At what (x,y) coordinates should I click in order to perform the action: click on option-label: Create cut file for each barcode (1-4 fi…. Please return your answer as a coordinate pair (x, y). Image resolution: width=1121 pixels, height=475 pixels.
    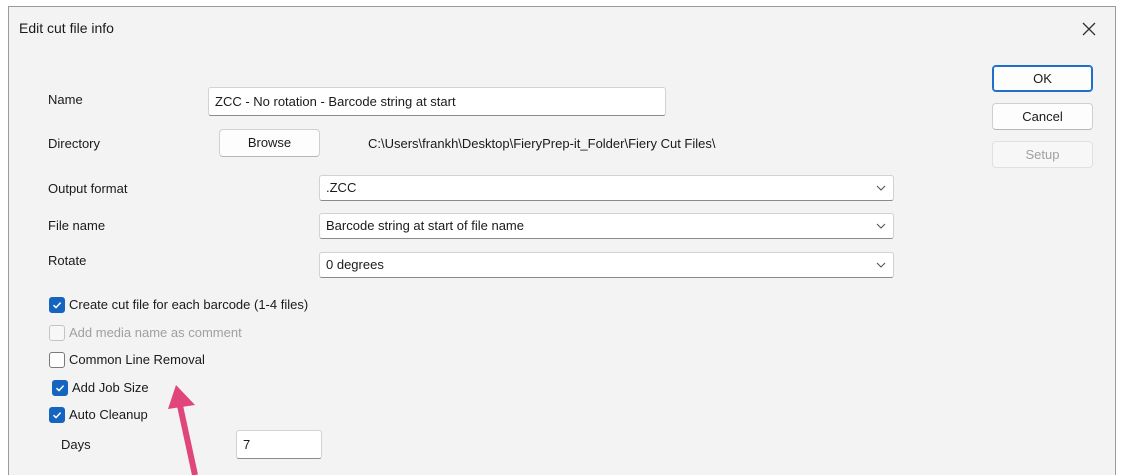
    Looking at the image, I should click on (189, 304).